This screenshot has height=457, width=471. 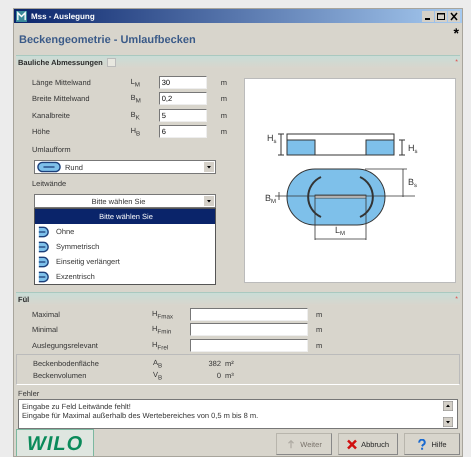 What do you see at coordinates (55, 442) in the screenshot?
I see `logo: WILO` at bounding box center [55, 442].